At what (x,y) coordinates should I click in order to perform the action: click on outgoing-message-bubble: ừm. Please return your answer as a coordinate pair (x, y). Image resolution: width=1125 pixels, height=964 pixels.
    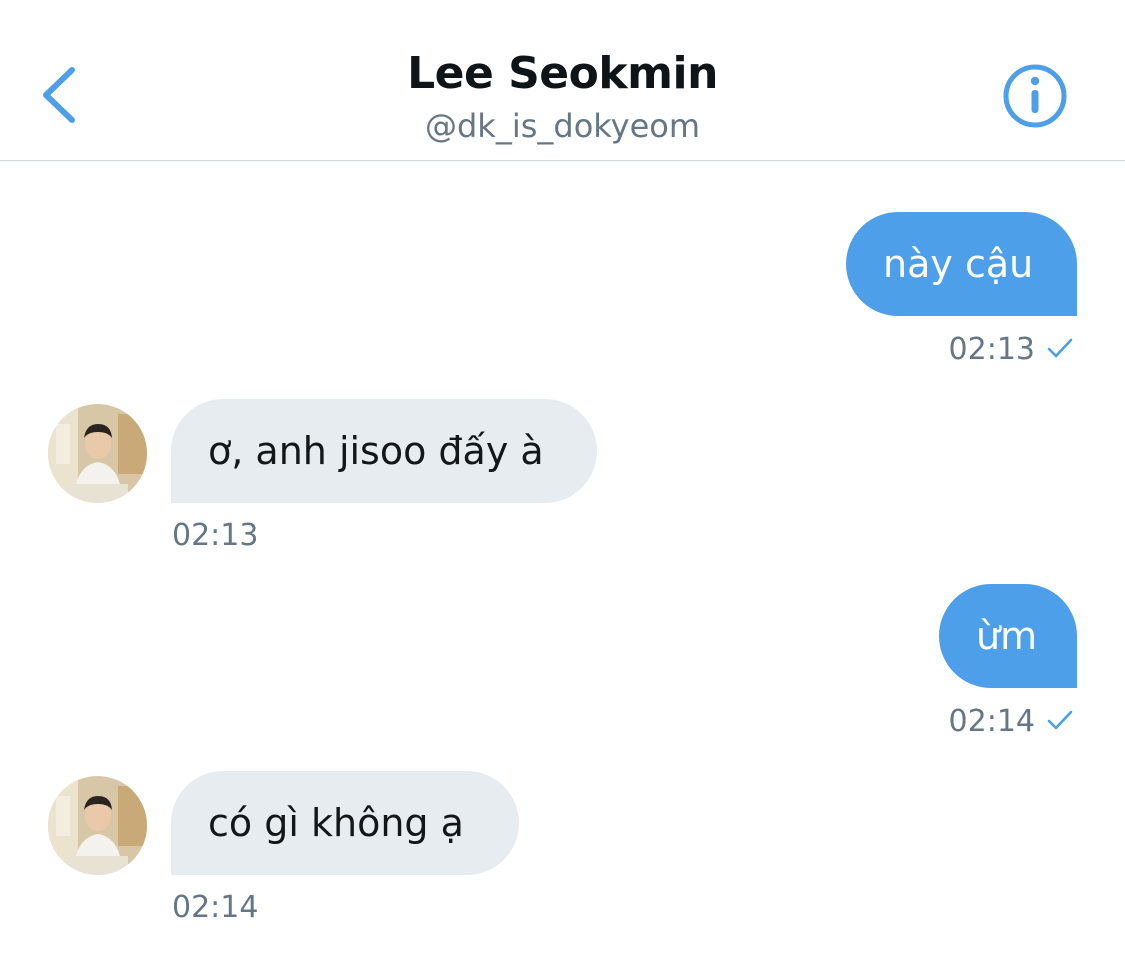
    Looking at the image, I should click on (1008, 636).